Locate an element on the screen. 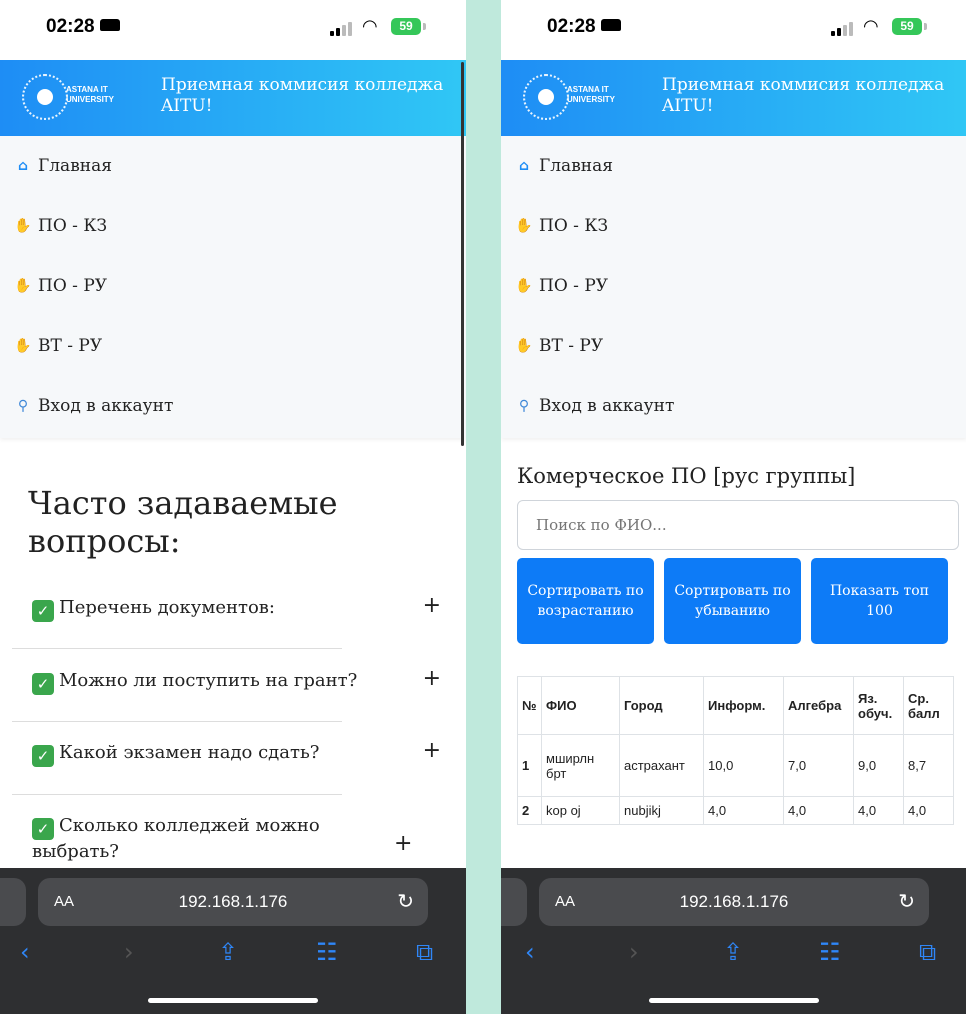  column-header: Информ. is located at coordinates (743, 705).